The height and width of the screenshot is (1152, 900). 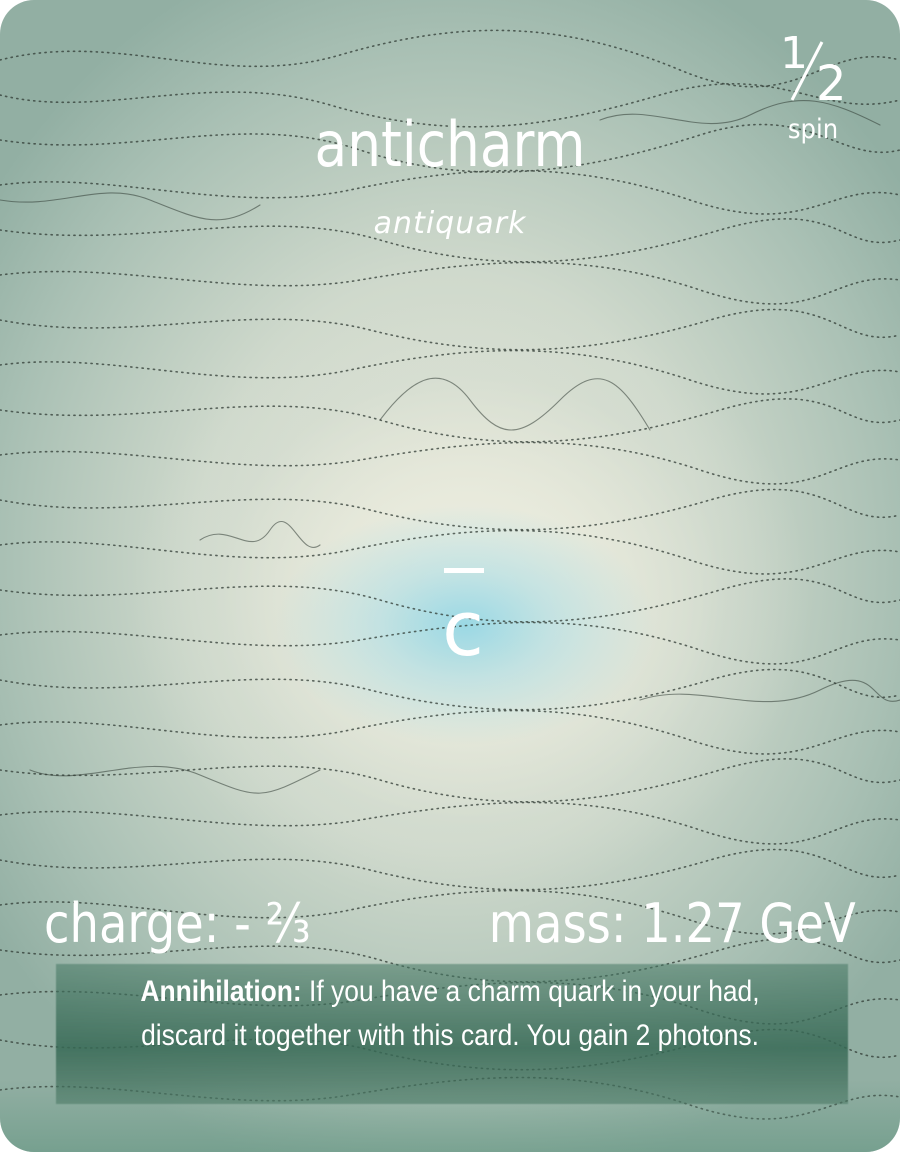 What do you see at coordinates (221, 991) in the screenshot?
I see `ability-title: Annihilation:` at bounding box center [221, 991].